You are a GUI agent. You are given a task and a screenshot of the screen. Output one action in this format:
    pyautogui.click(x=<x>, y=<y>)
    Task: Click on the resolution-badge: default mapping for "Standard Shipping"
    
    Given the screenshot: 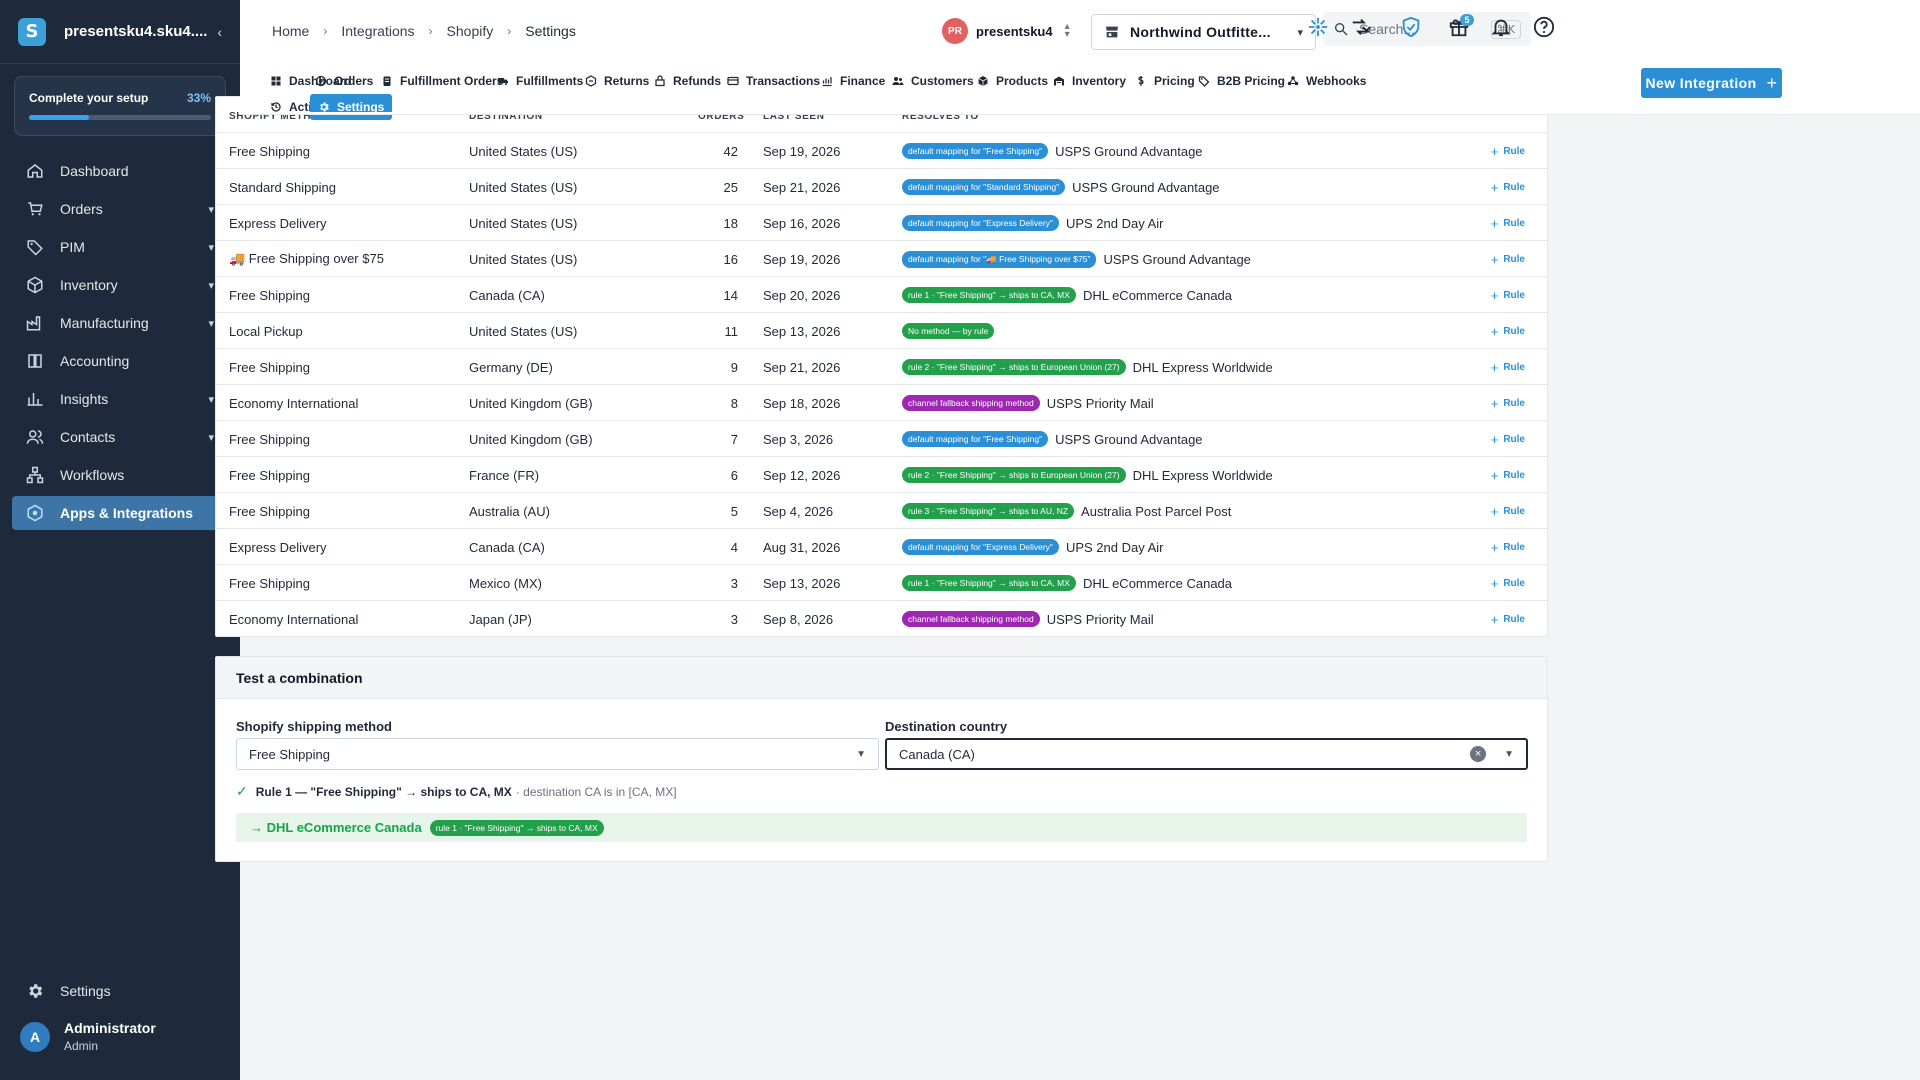 What is the action you would take?
    pyautogui.click(x=984, y=187)
    